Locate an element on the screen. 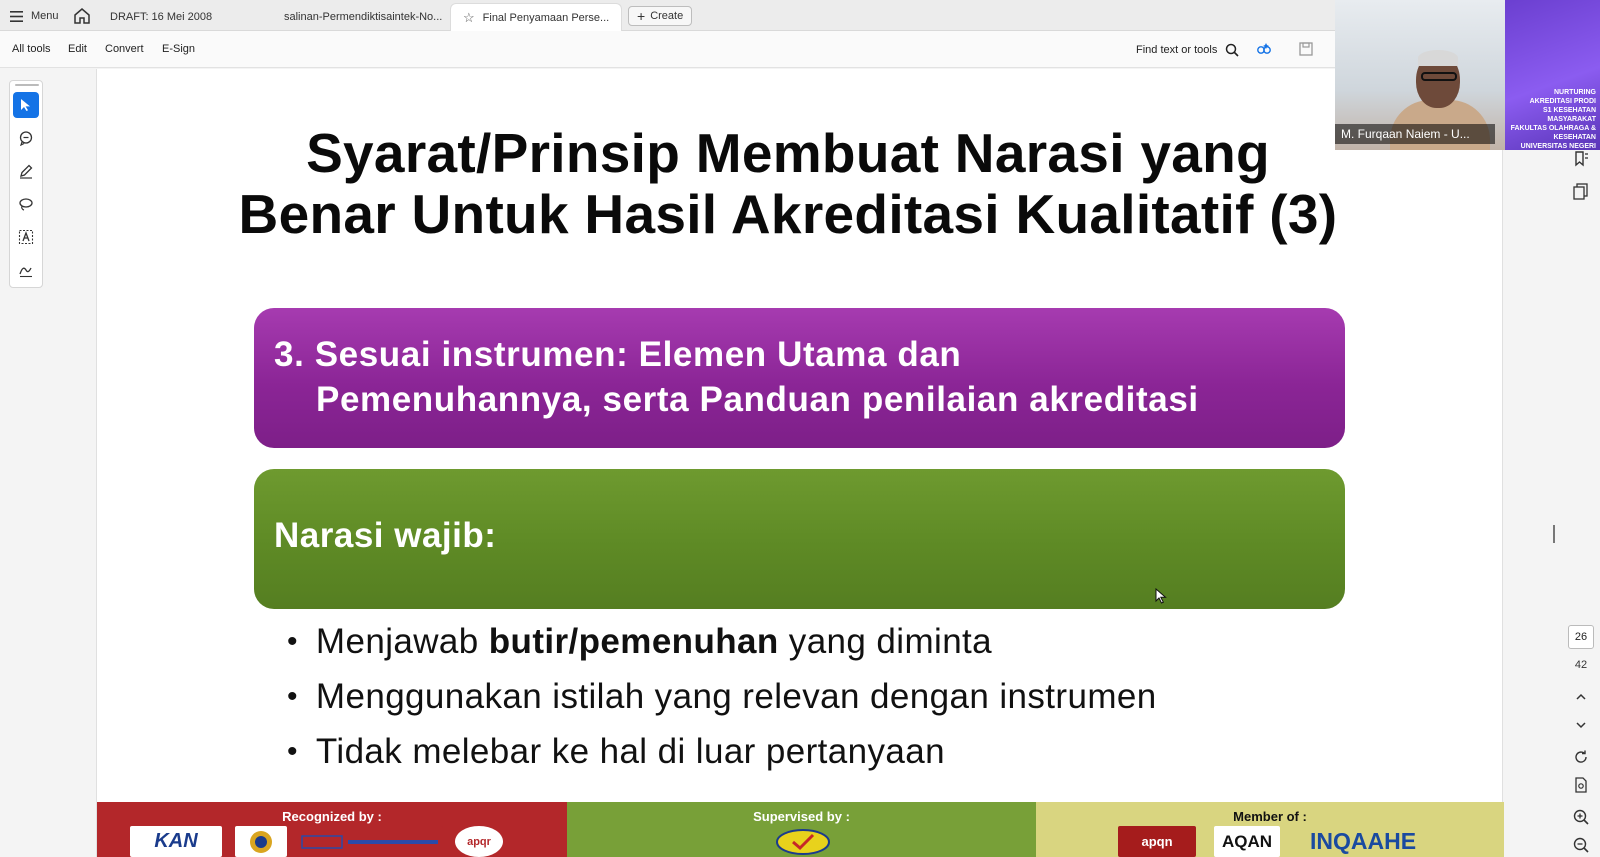 The height and width of the screenshot is (857, 1600). iso-logo is located at coordinates (261, 841).